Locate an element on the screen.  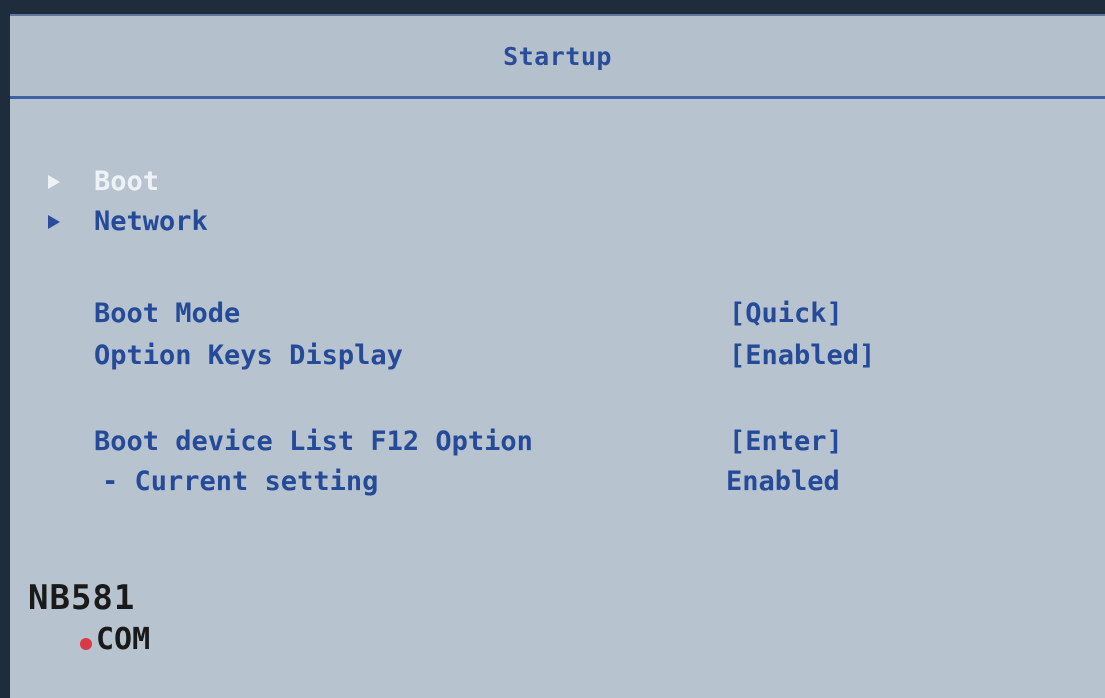
submenu-boot-label: Boot is located at coordinates (127, 181).